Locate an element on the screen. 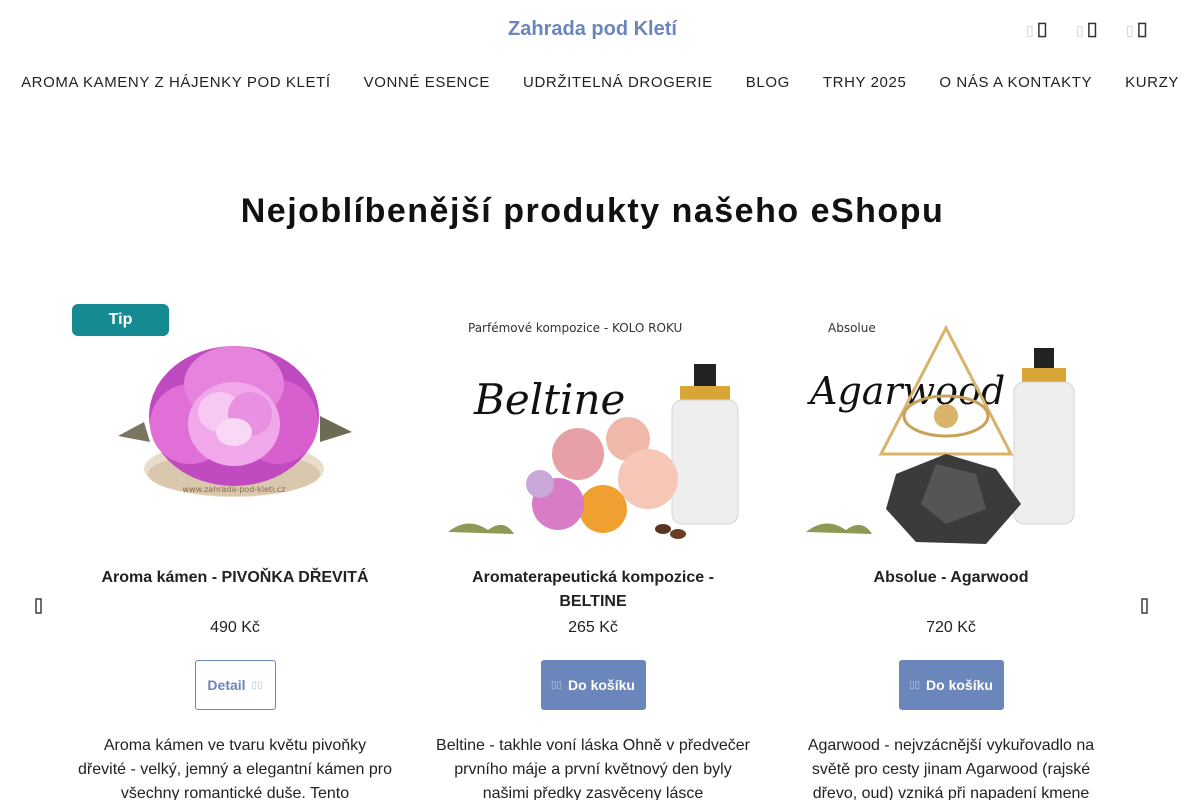 Image resolution: width=1200 pixels, height=800 pixels. user-button: ▯ is located at coordinates (1087, 30).